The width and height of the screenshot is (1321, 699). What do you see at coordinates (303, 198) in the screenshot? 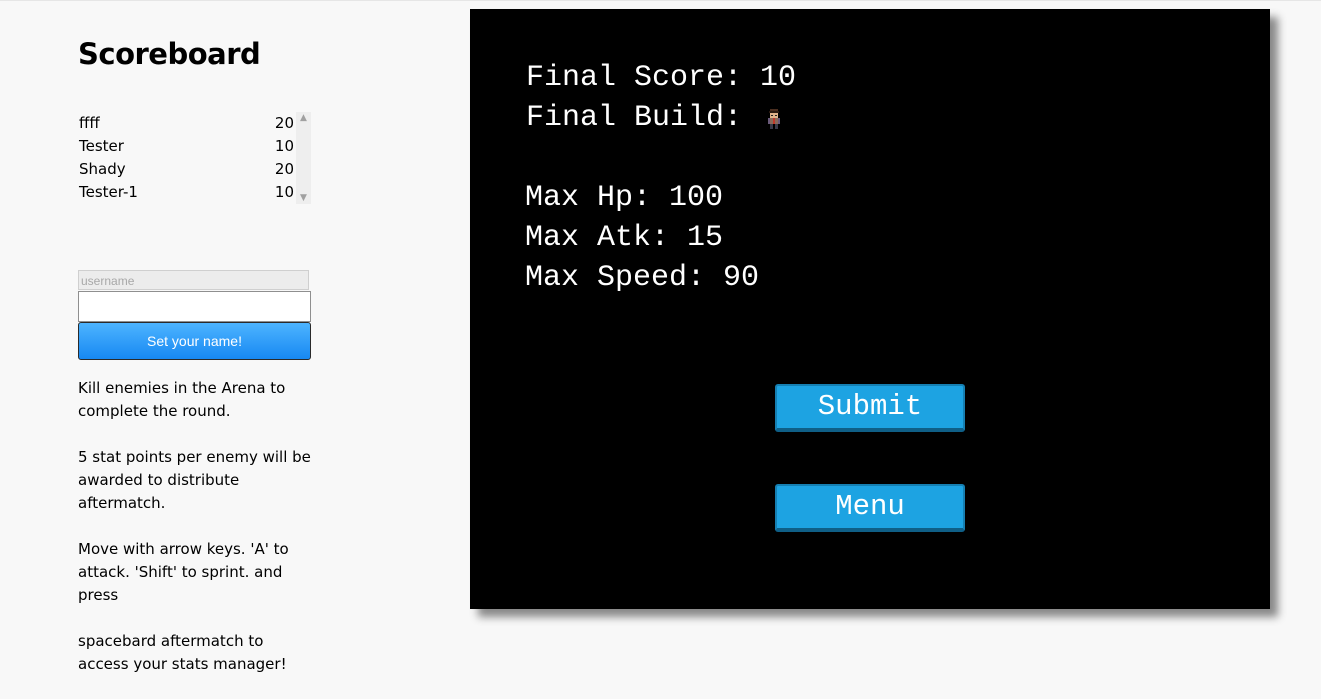
I see `scroll-down-icon: ▼` at bounding box center [303, 198].